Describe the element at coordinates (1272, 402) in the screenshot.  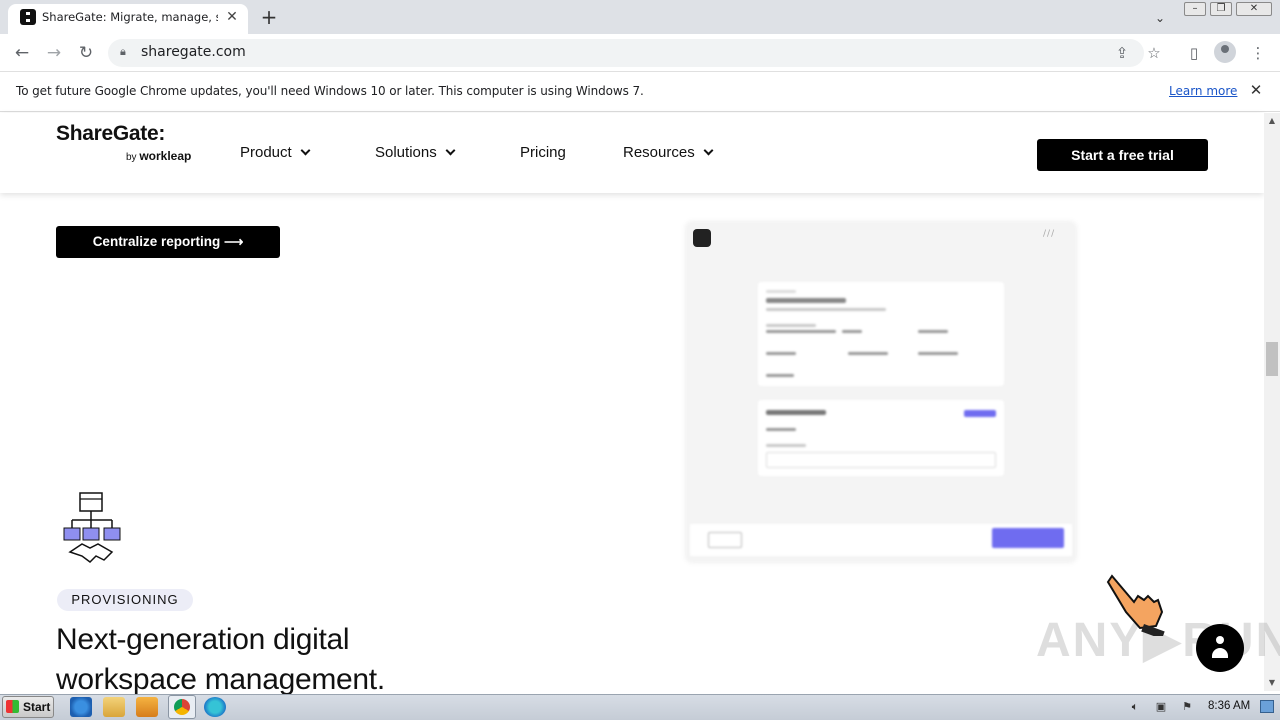
I see `scrollbar-track` at that location.